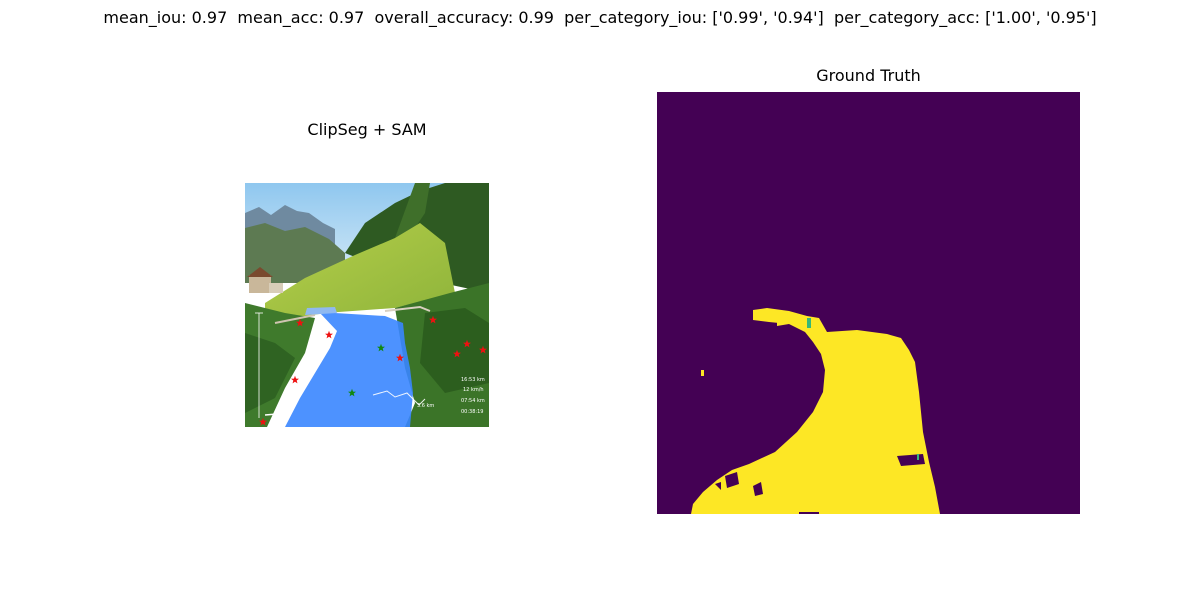  I want to click on hud-label: 00:38:19, so click(472, 412).